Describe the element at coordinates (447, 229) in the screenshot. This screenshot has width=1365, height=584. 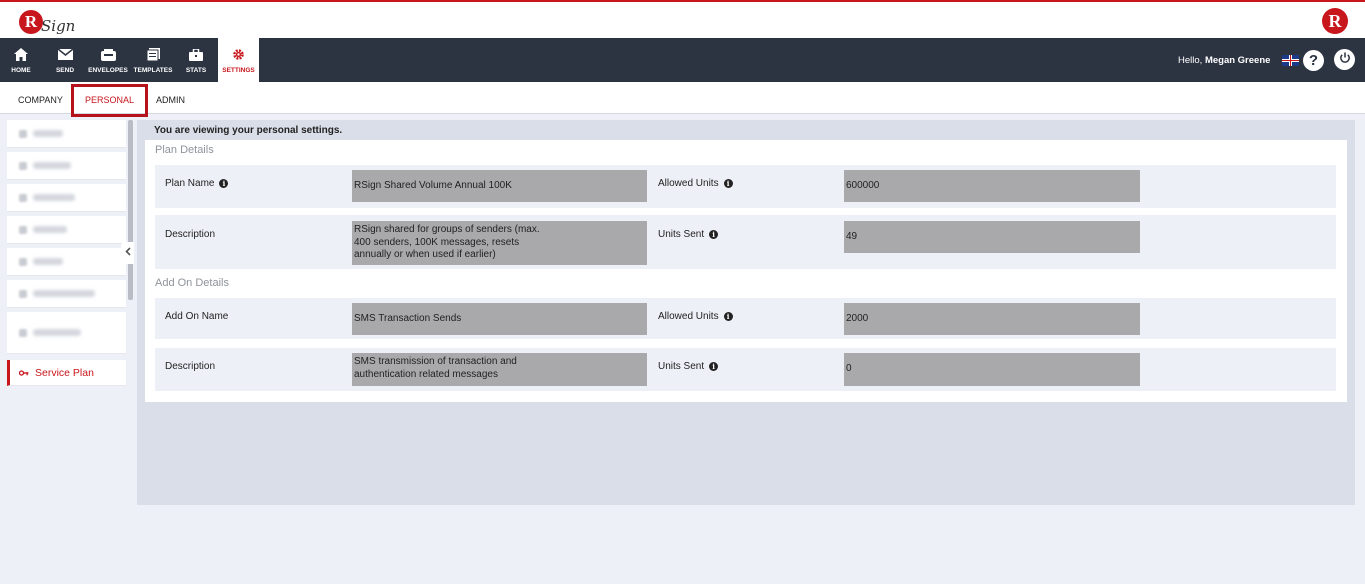
I see `description-line: RSign shared for groups of senders (max.` at that location.